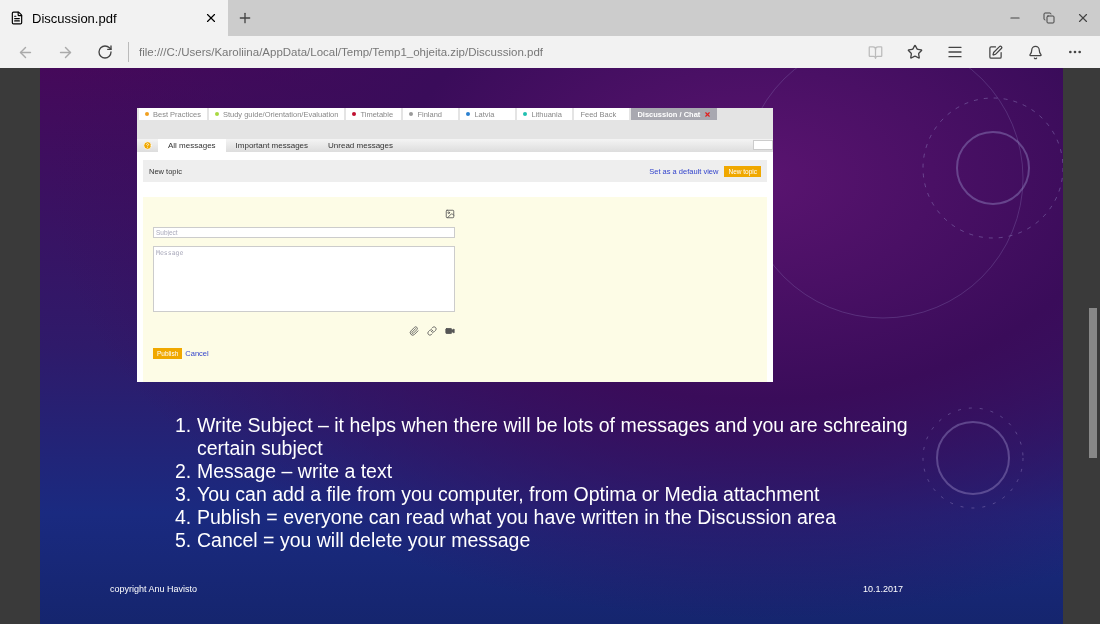  I want to click on video-icon, so click(450, 331).